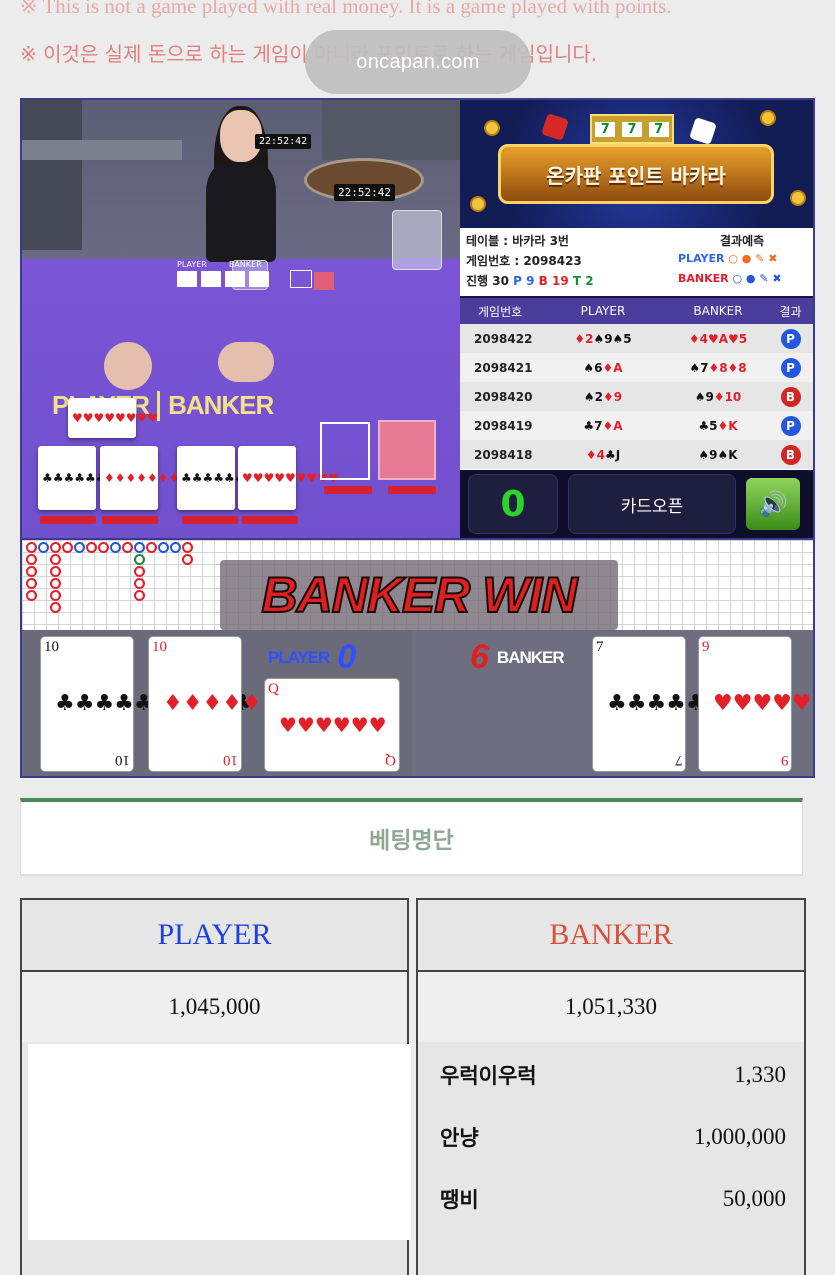 The width and height of the screenshot is (835, 1275). Describe the element at coordinates (503, 338) in the screenshot. I see `history-game-no: 2098422` at that location.